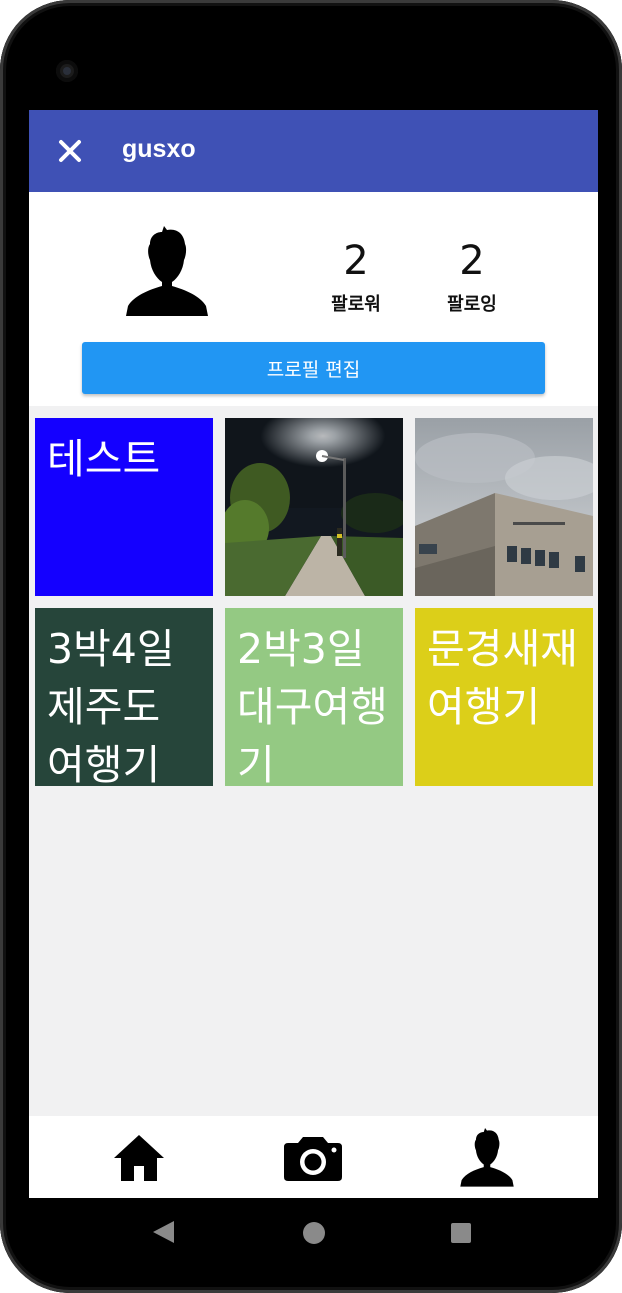  I want to click on front-camera, so click(67, 71).